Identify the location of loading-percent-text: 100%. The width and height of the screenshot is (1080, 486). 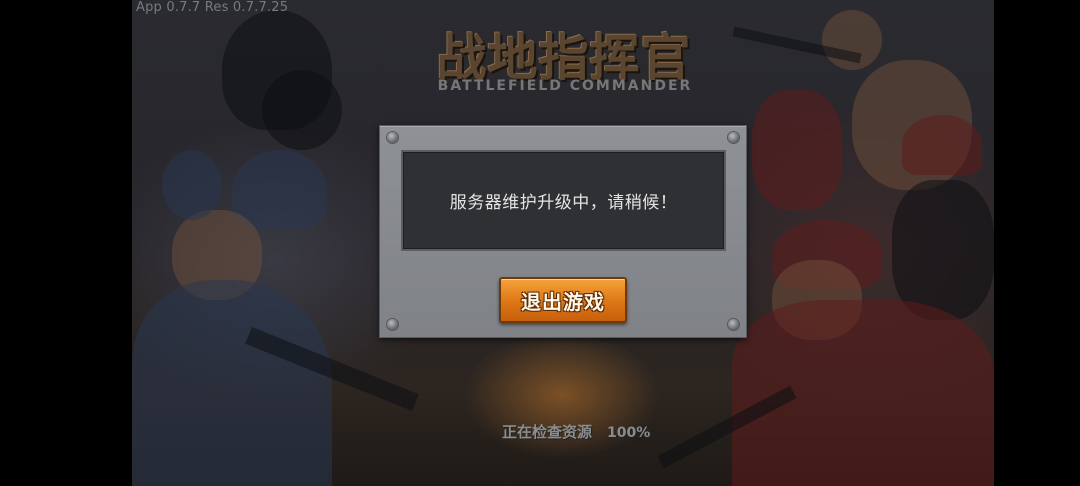
(629, 433).